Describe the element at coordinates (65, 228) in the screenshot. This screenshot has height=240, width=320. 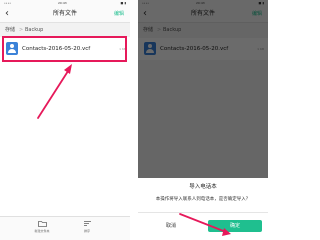
I see `bottom-toolbar: 新建文件夹 排序` at that location.